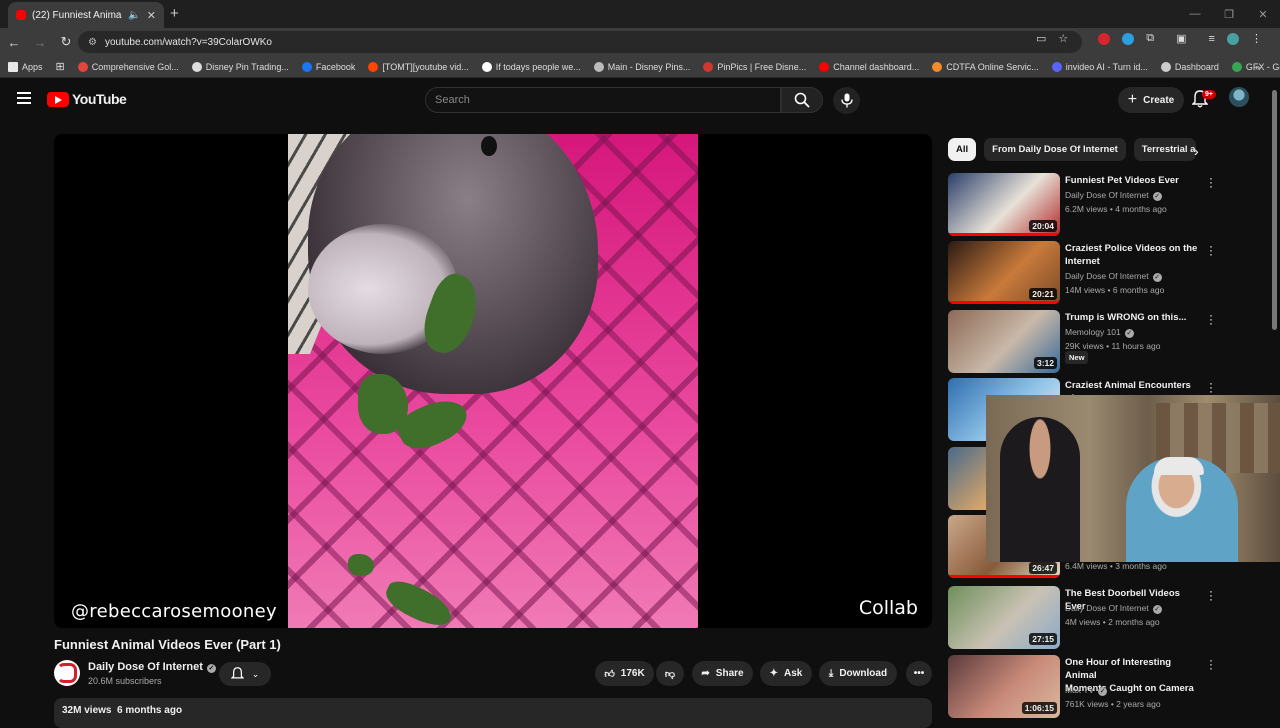 The height and width of the screenshot is (728, 1280). Describe the element at coordinates (1196, 151) in the screenshot. I see `chips-next-icon: ›` at that location.